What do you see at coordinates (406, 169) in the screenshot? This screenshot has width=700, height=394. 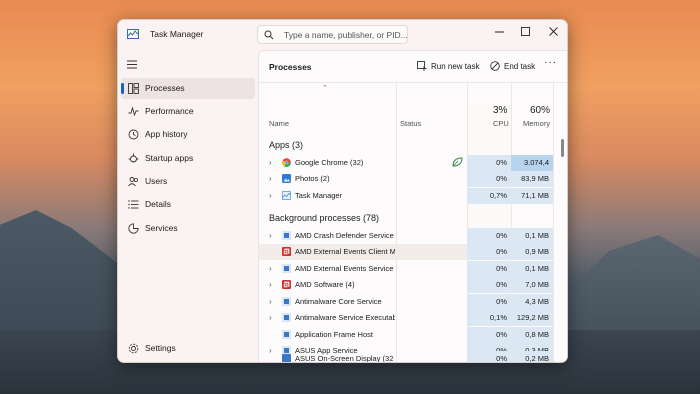 I see `table-row: › Google Chrome (32) 0% 3.074,4 MB` at bounding box center [406, 169].